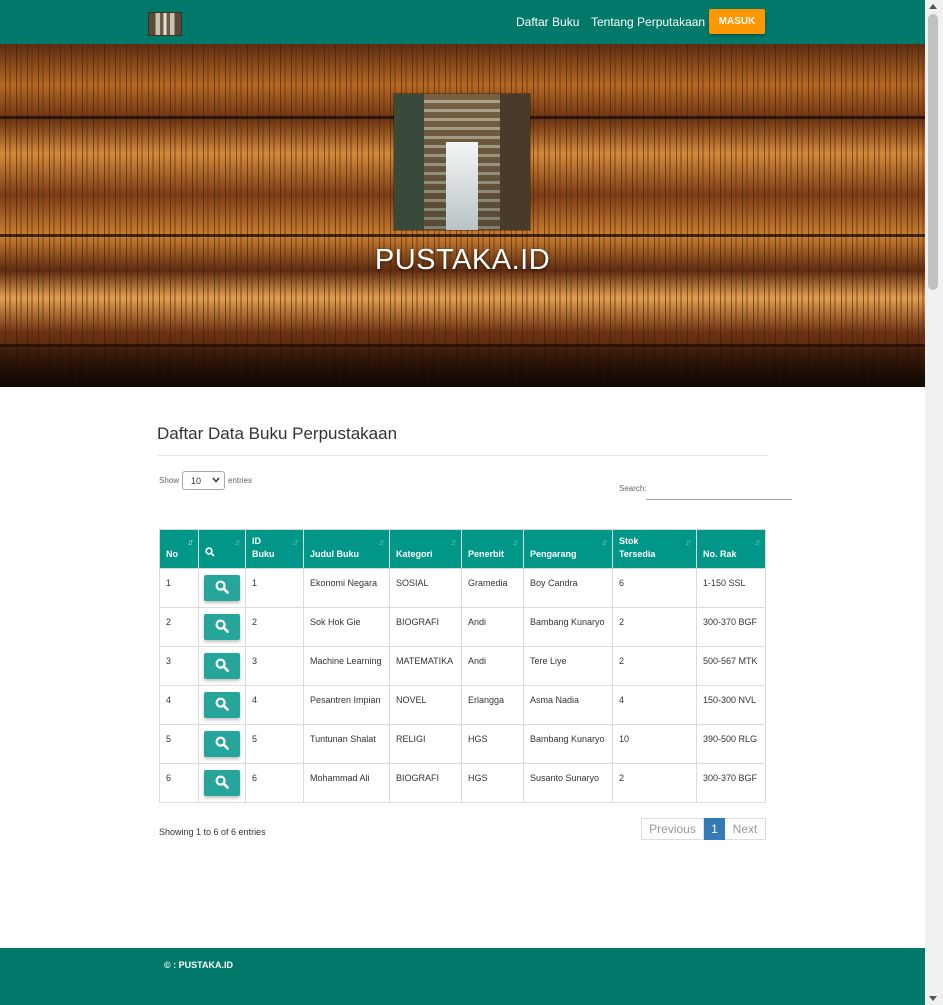  I want to click on cell-kategori: MATEMATIKA, so click(425, 666).